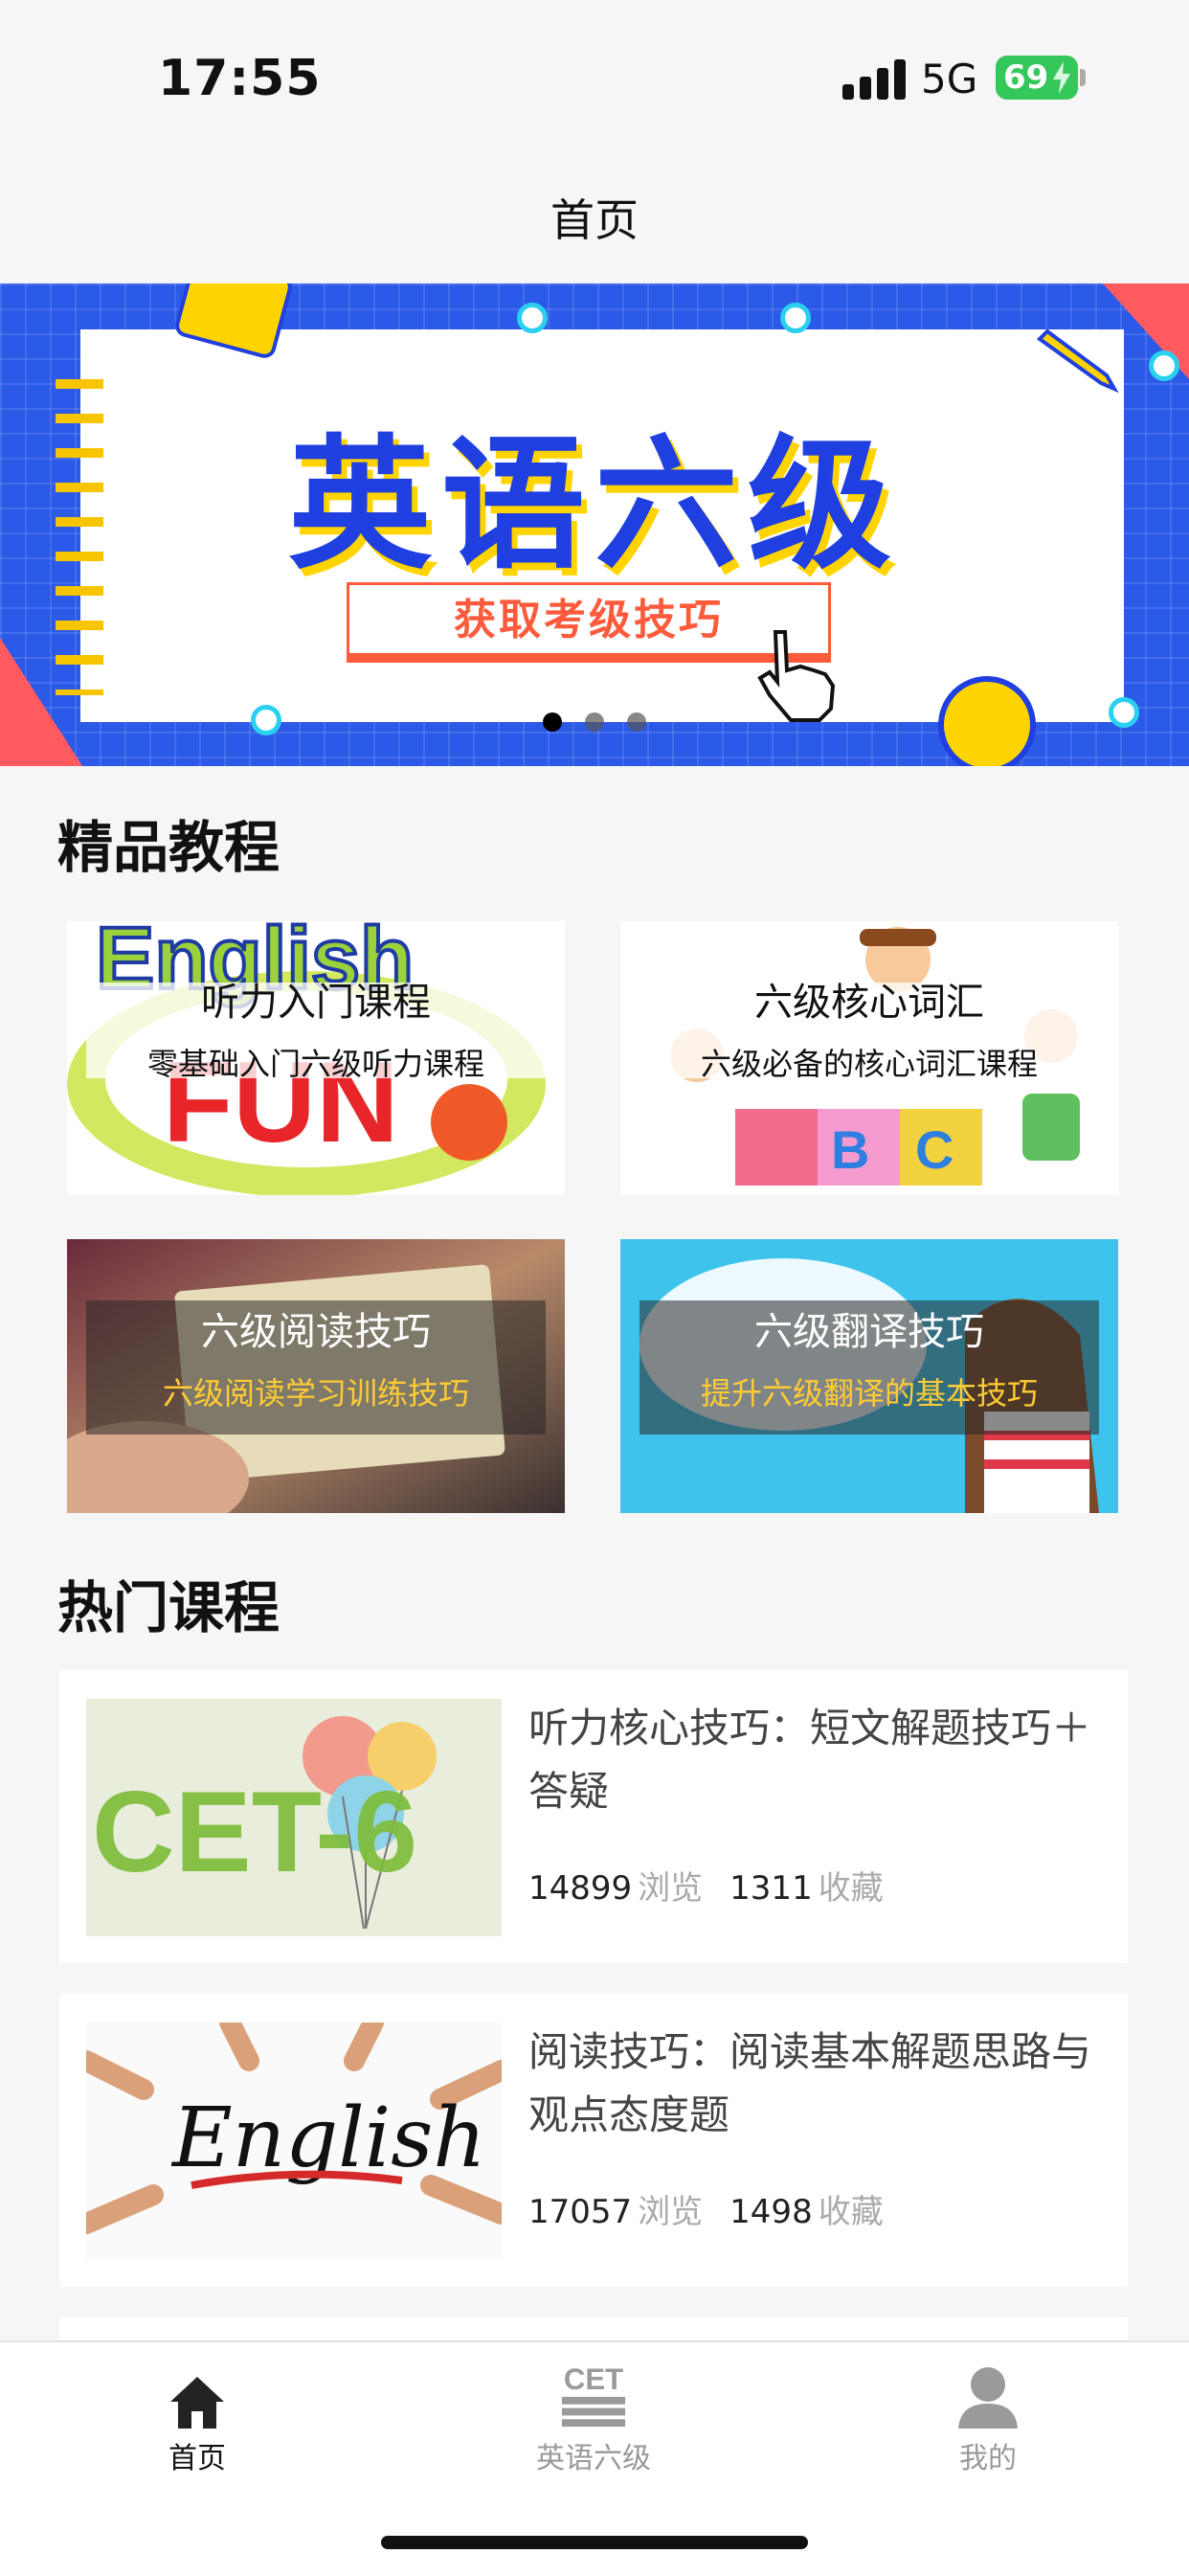 The height and width of the screenshot is (2576, 1189). I want to click on tab-home: 首页, so click(197, 2418).